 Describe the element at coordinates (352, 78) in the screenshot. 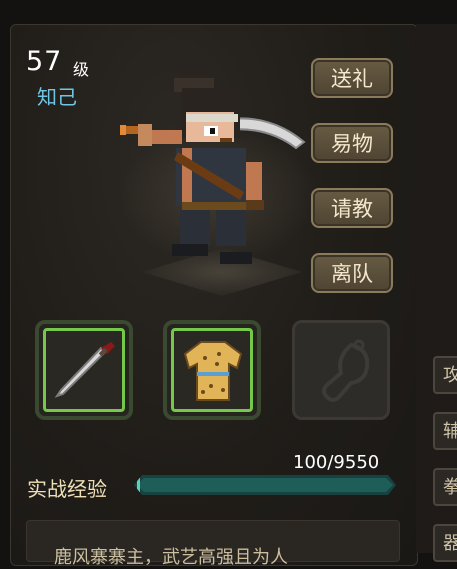

I see `gift-button: 送礼` at that location.